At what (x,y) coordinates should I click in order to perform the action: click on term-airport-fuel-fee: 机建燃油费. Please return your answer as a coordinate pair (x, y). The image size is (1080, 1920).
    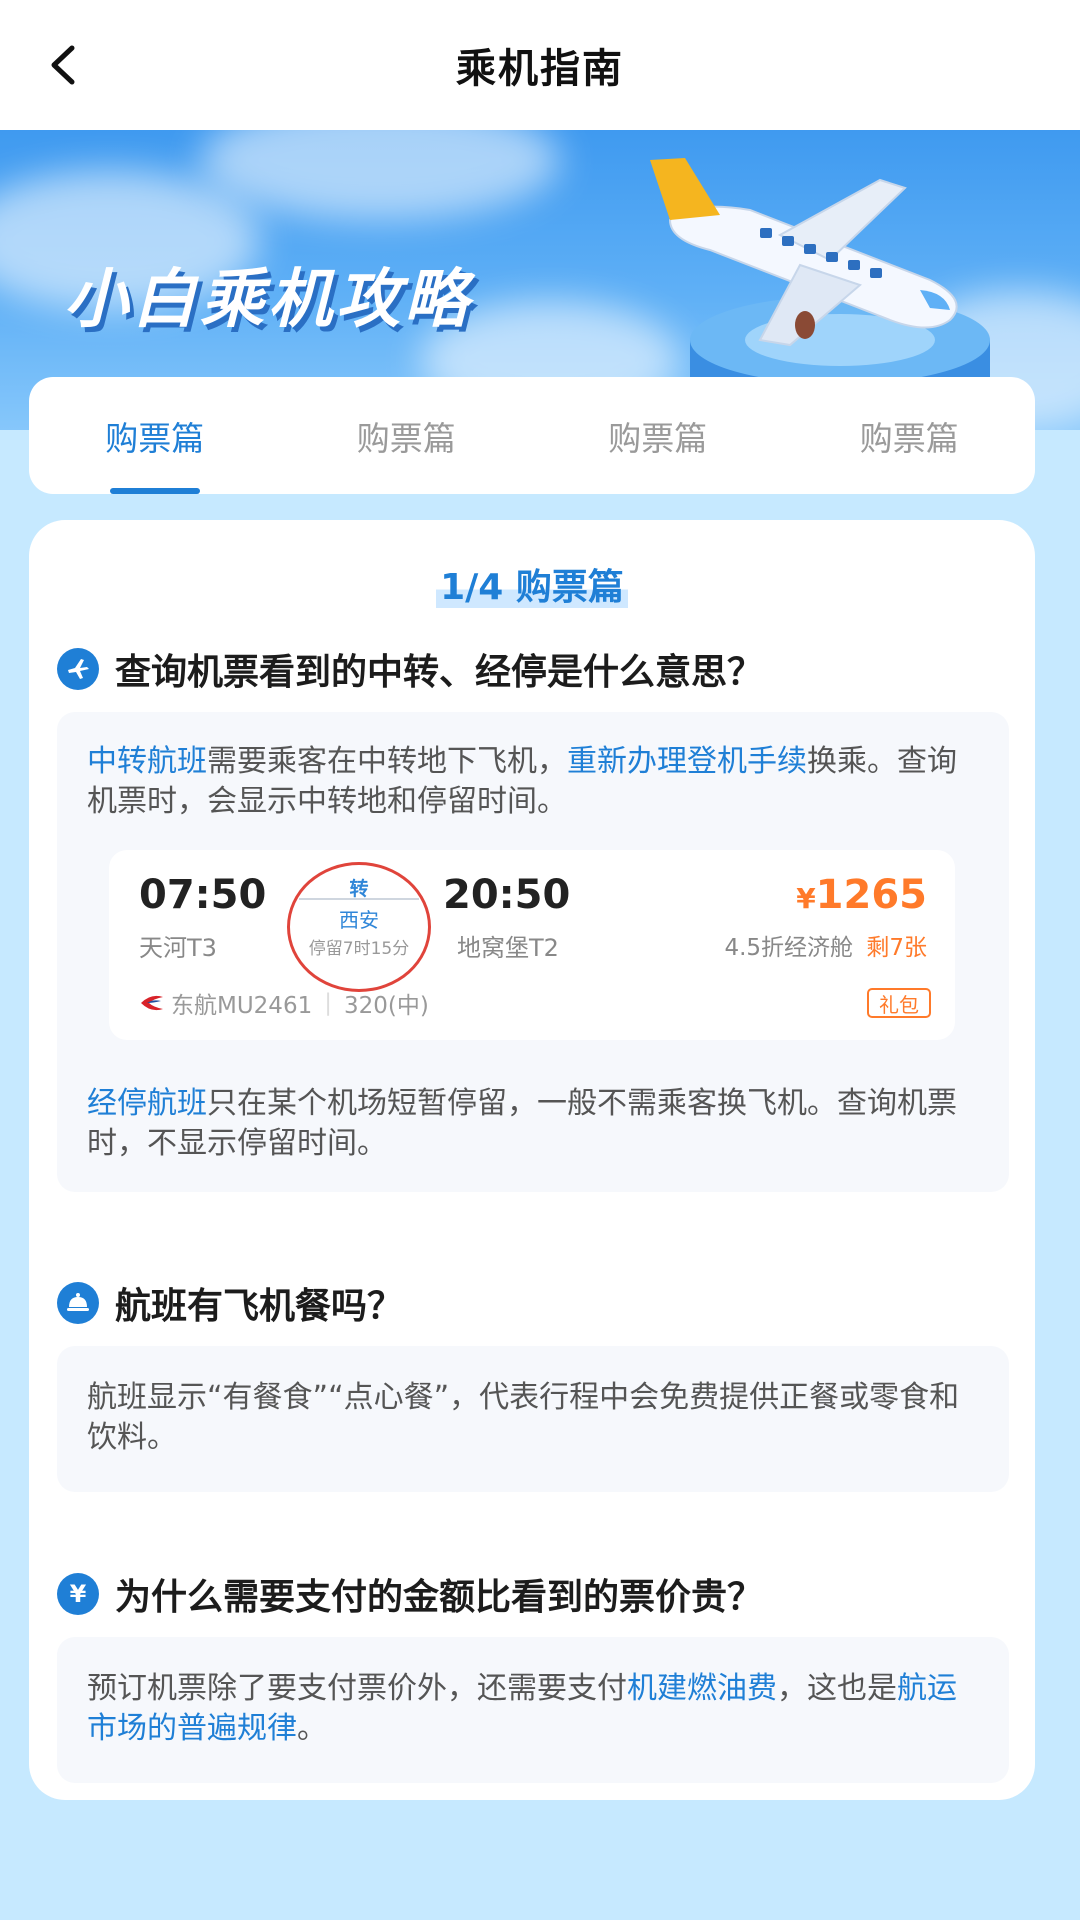
    Looking at the image, I should click on (702, 1688).